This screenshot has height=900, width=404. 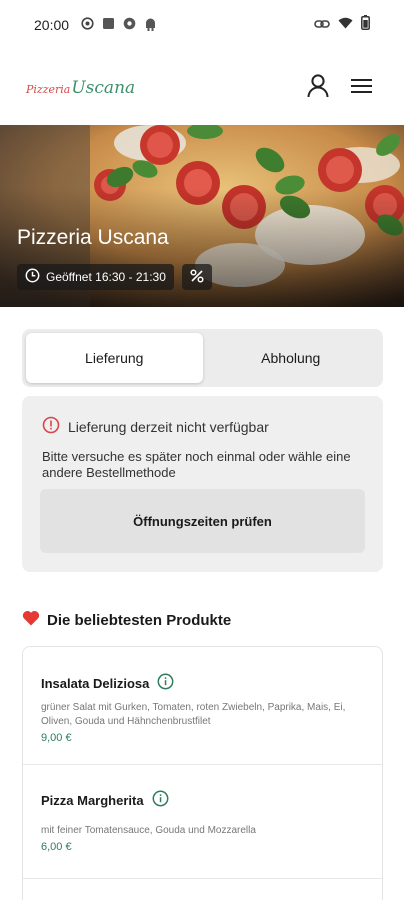 I want to click on link-icon, so click(x=322, y=25).